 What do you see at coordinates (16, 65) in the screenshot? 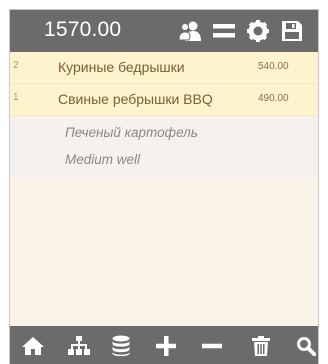
I see `item-quantity: 2` at bounding box center [16, 65].